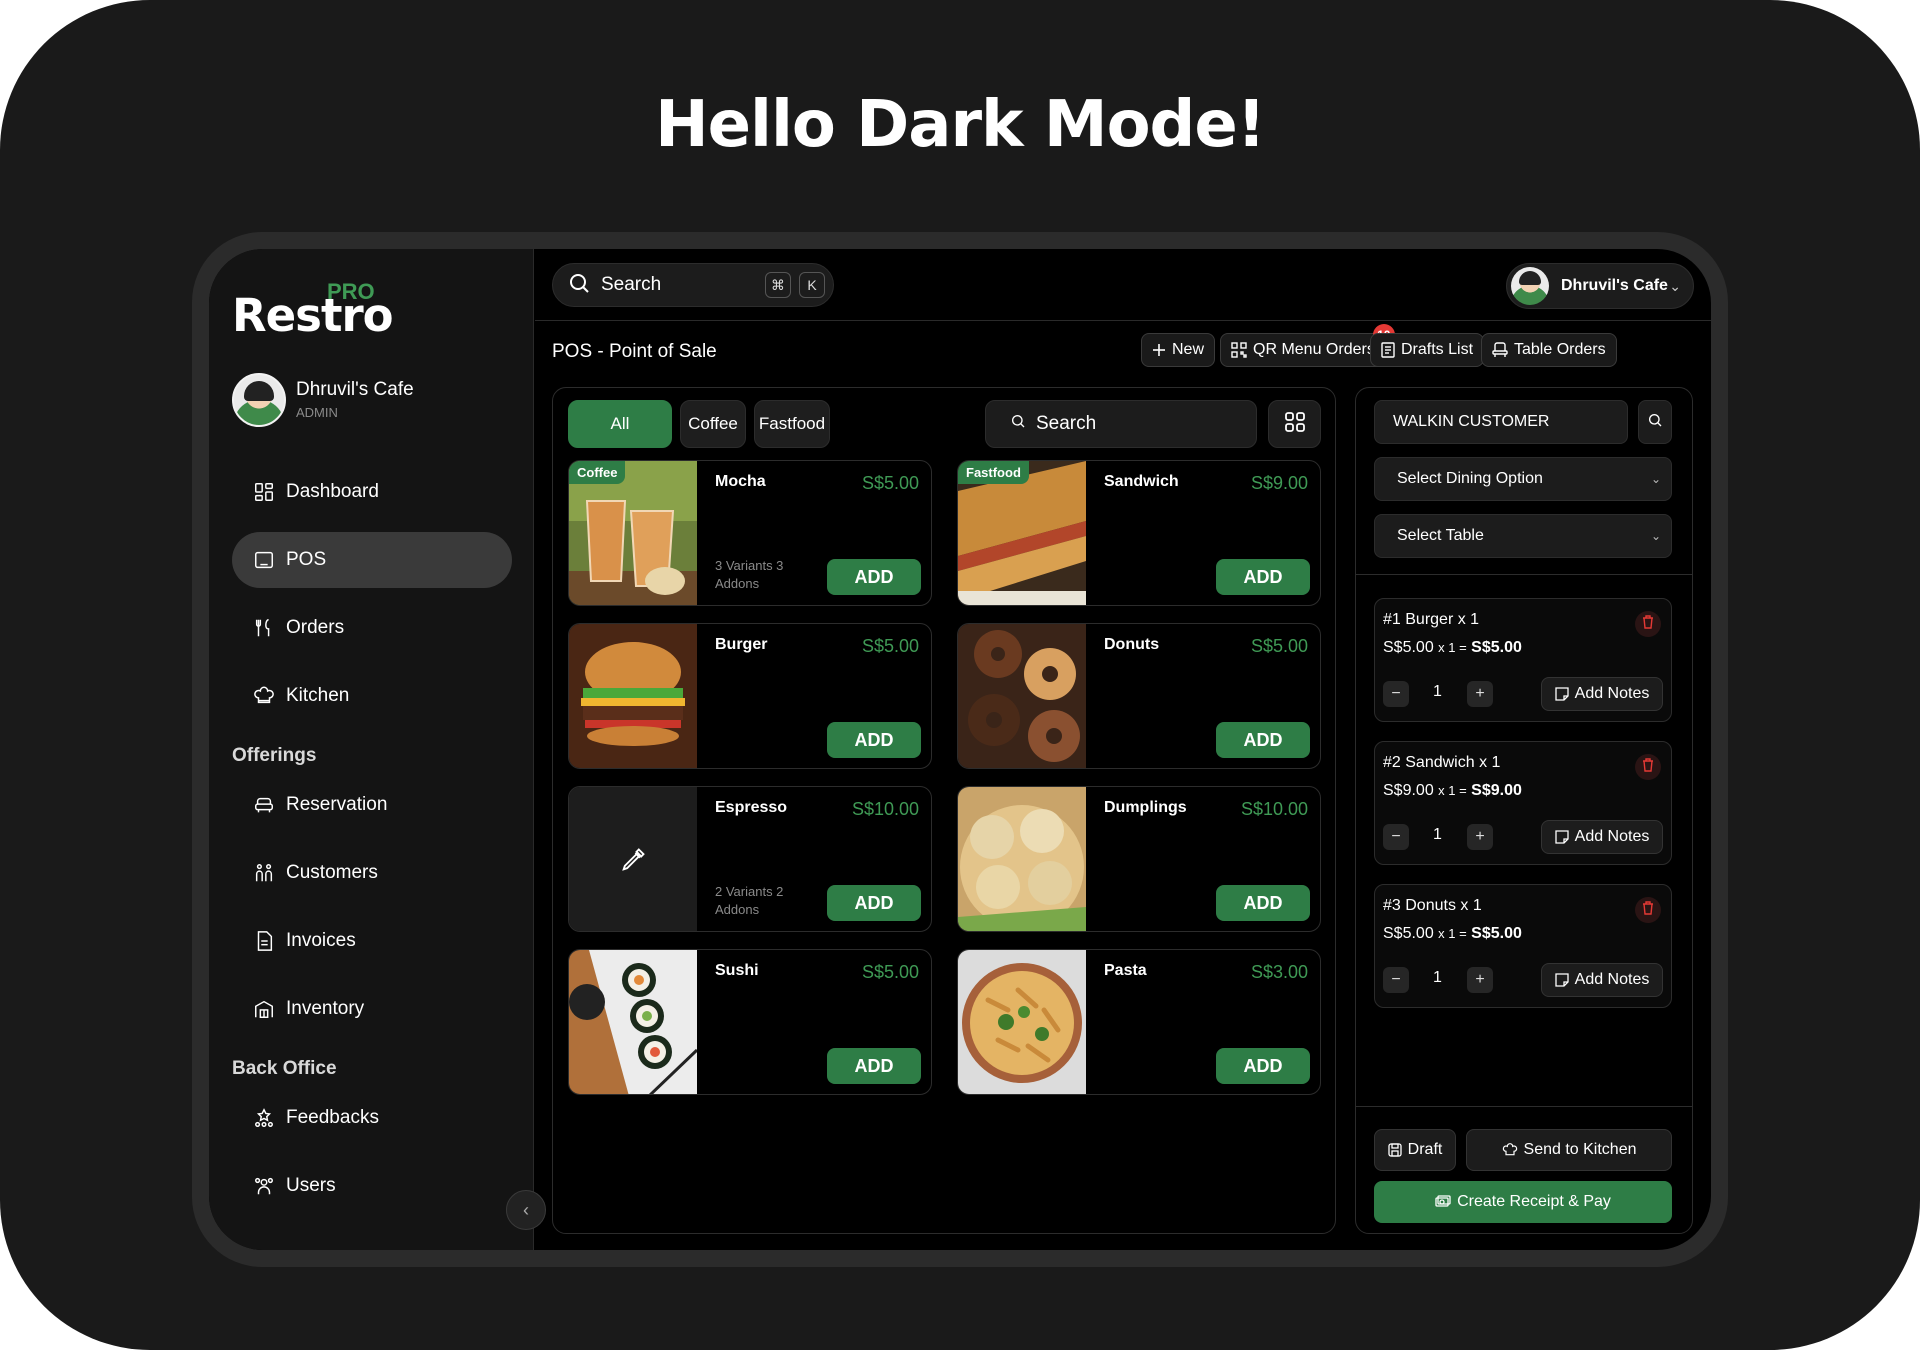  I want to click on filter-coffee: Coffee, so click(713, 424).